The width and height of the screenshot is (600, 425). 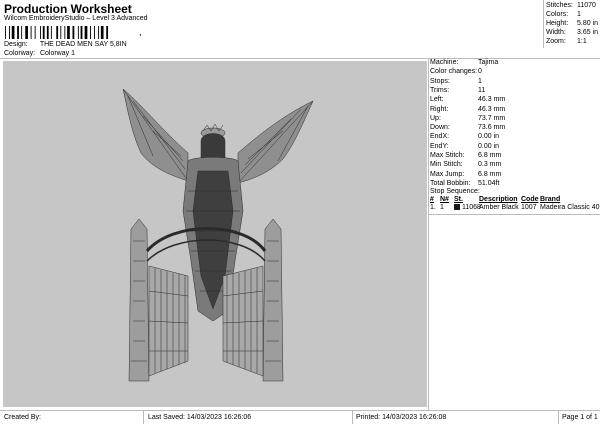 I want to click on detail-value: 1, so click(x=480, y=81).